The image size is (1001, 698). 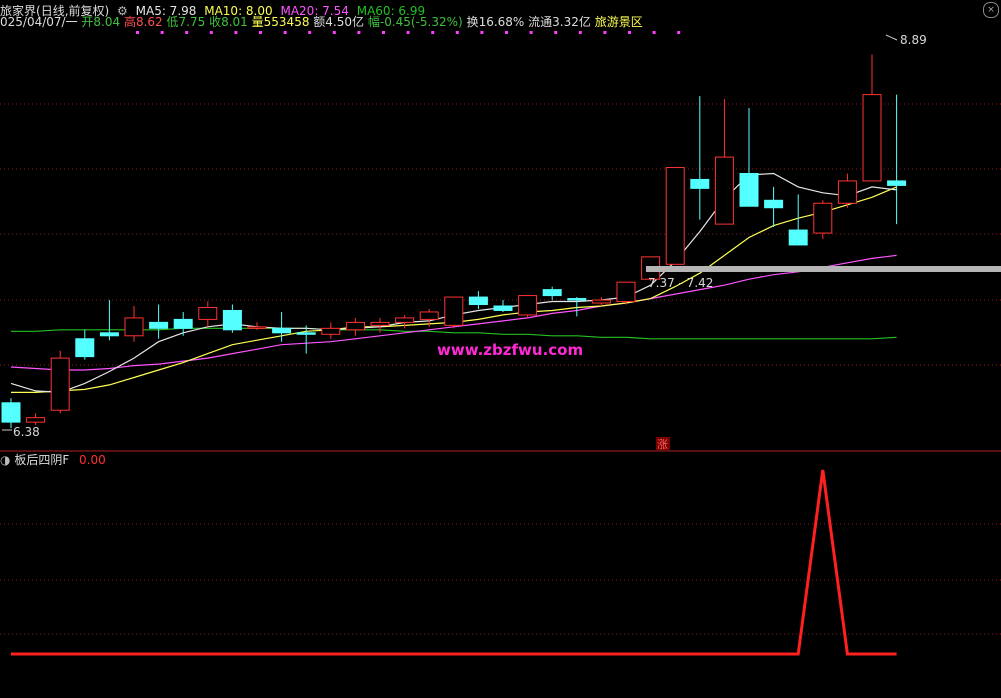 What do you see at coordinates (41, 460) in the screenshot?
I see `indicator-name: 板后四阴F` at bounding box center [41, 460].